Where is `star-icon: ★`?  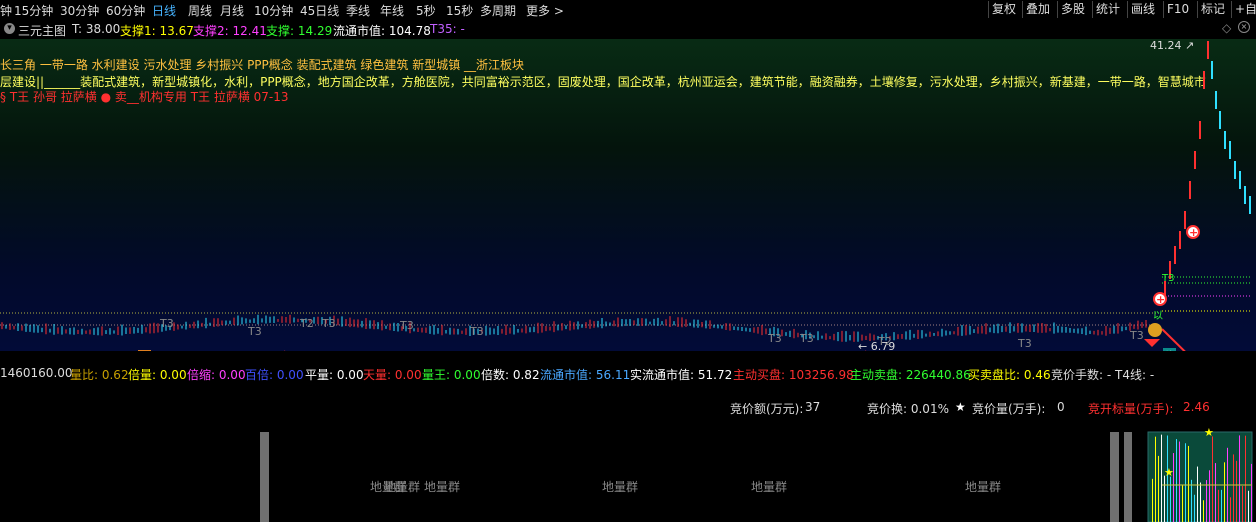 star-icon: ★ is located at coordinates (960, 407).